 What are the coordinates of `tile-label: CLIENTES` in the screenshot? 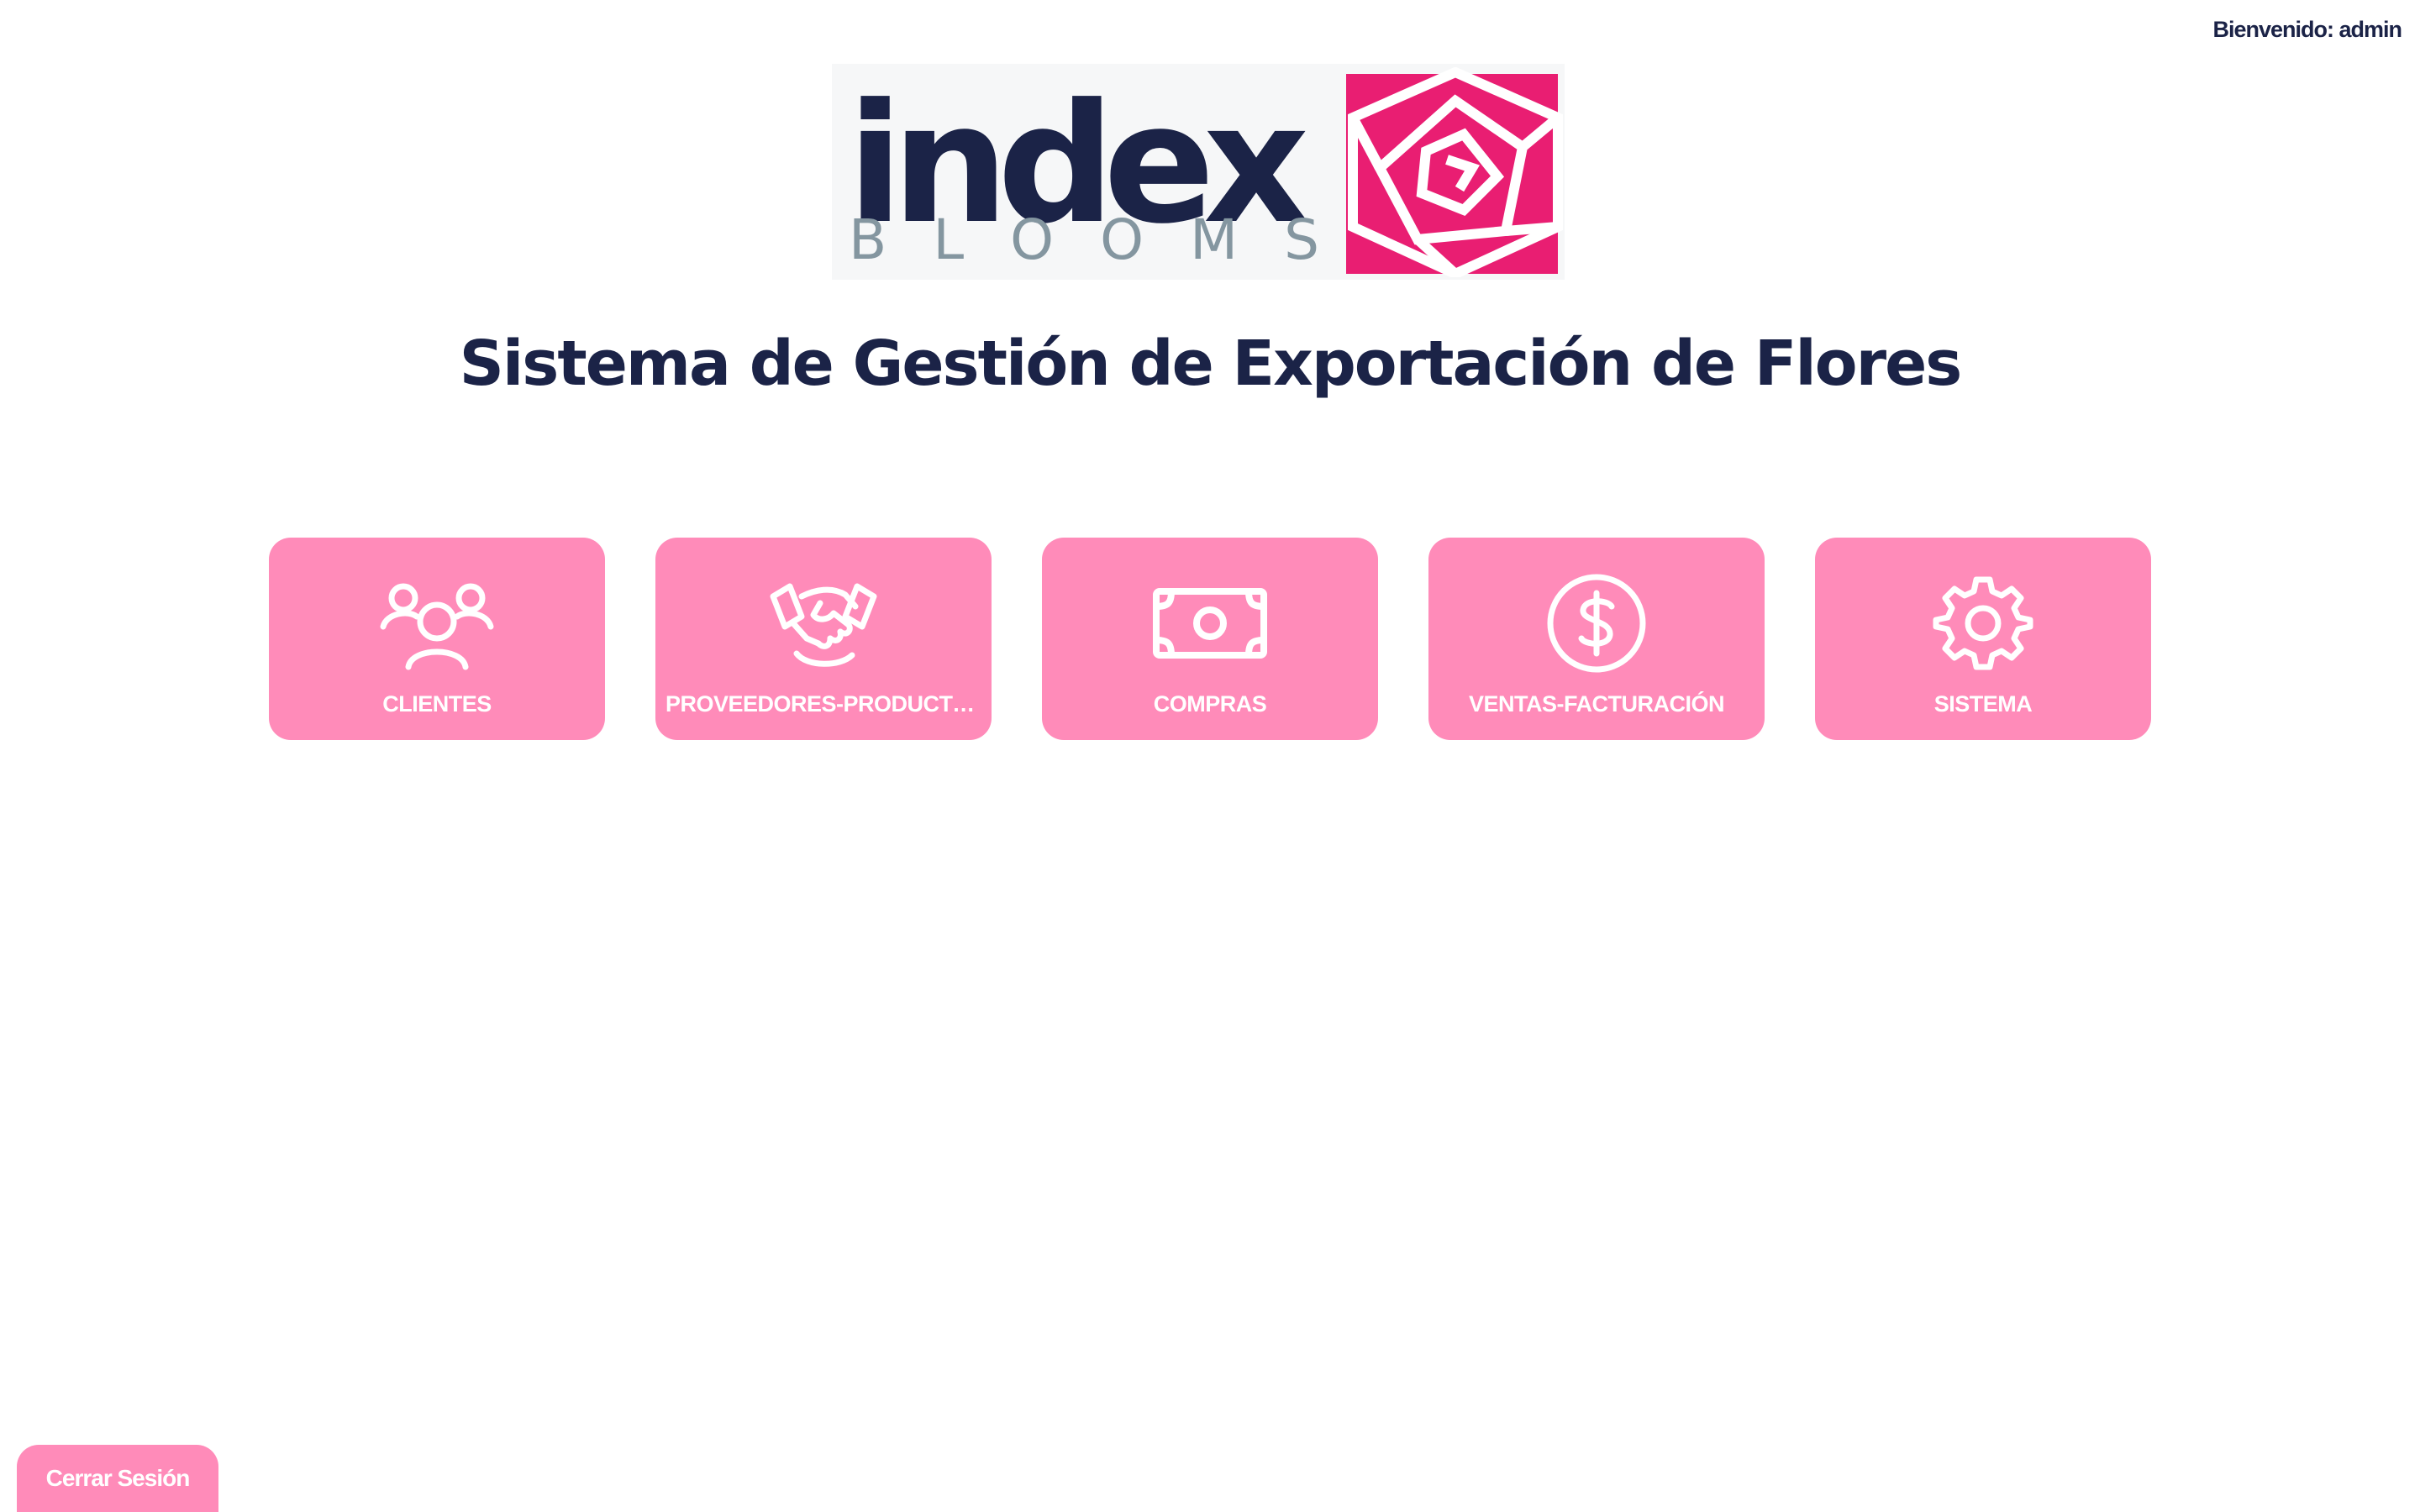 It's located at (437, 704).